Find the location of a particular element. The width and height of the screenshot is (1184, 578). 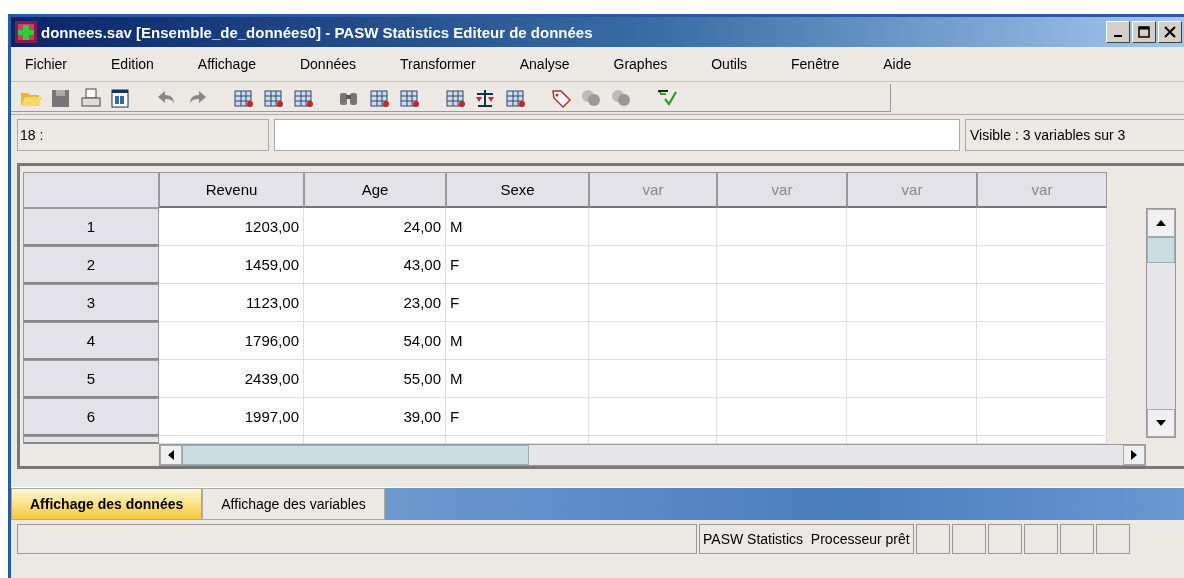

table-cell: 1123,00 is located at coordinates (231, 303).